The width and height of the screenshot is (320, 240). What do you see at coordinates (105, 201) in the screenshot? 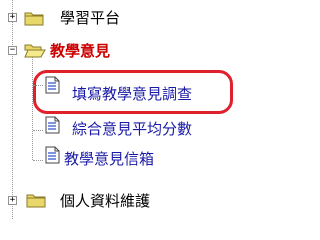
I see `tree-node-label: 個人資料維護` at bounding box center [105, 201].